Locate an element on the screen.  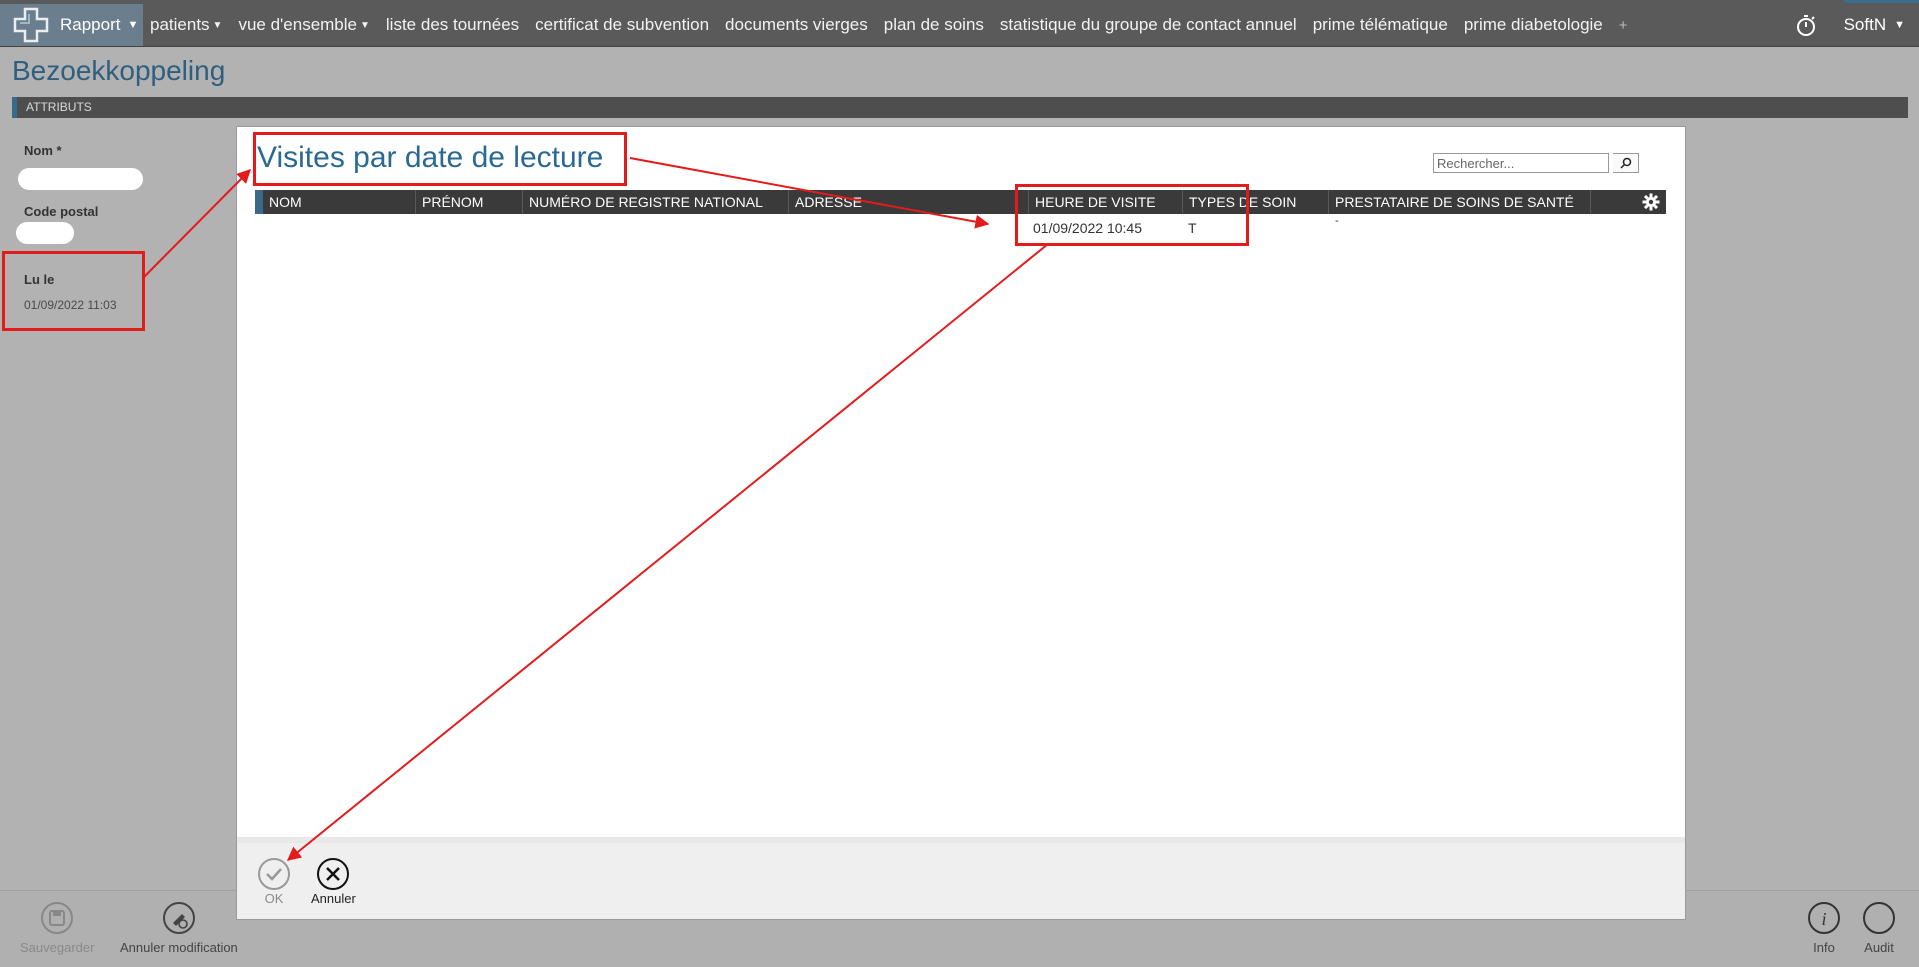
info-button: i Info is located at coordinates (1824, 928).